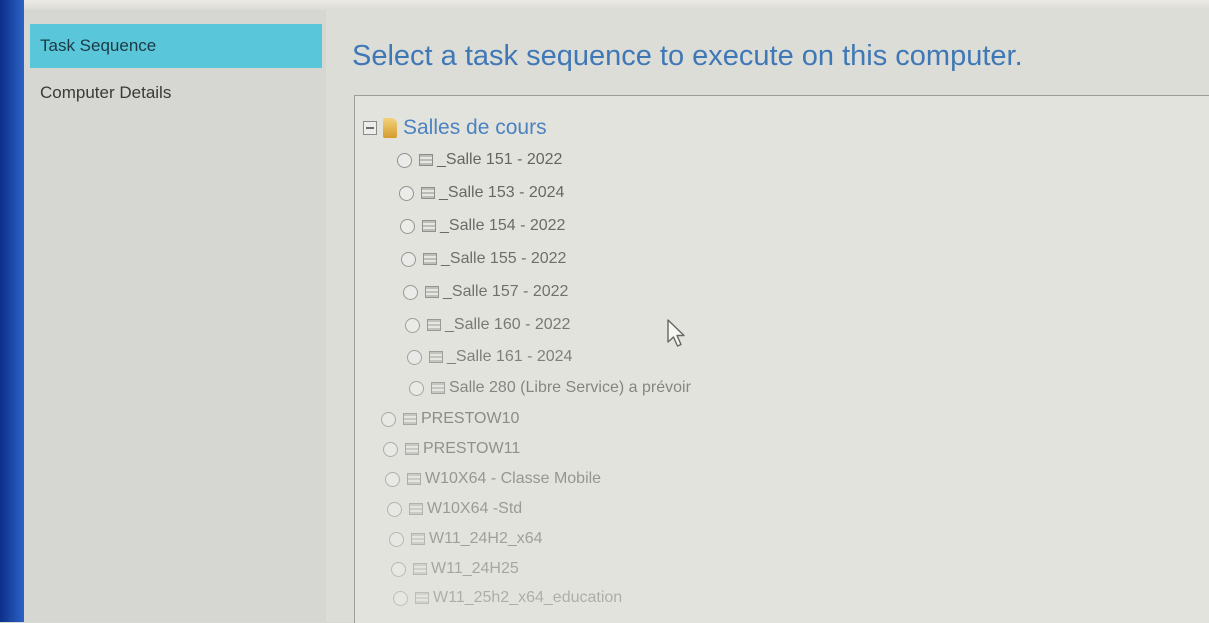  Describe the element at coordinates (570, 387) in the screenshot. I see `task-sequence-label: Salle 280 (Libre Service) a prévoir` at that location.